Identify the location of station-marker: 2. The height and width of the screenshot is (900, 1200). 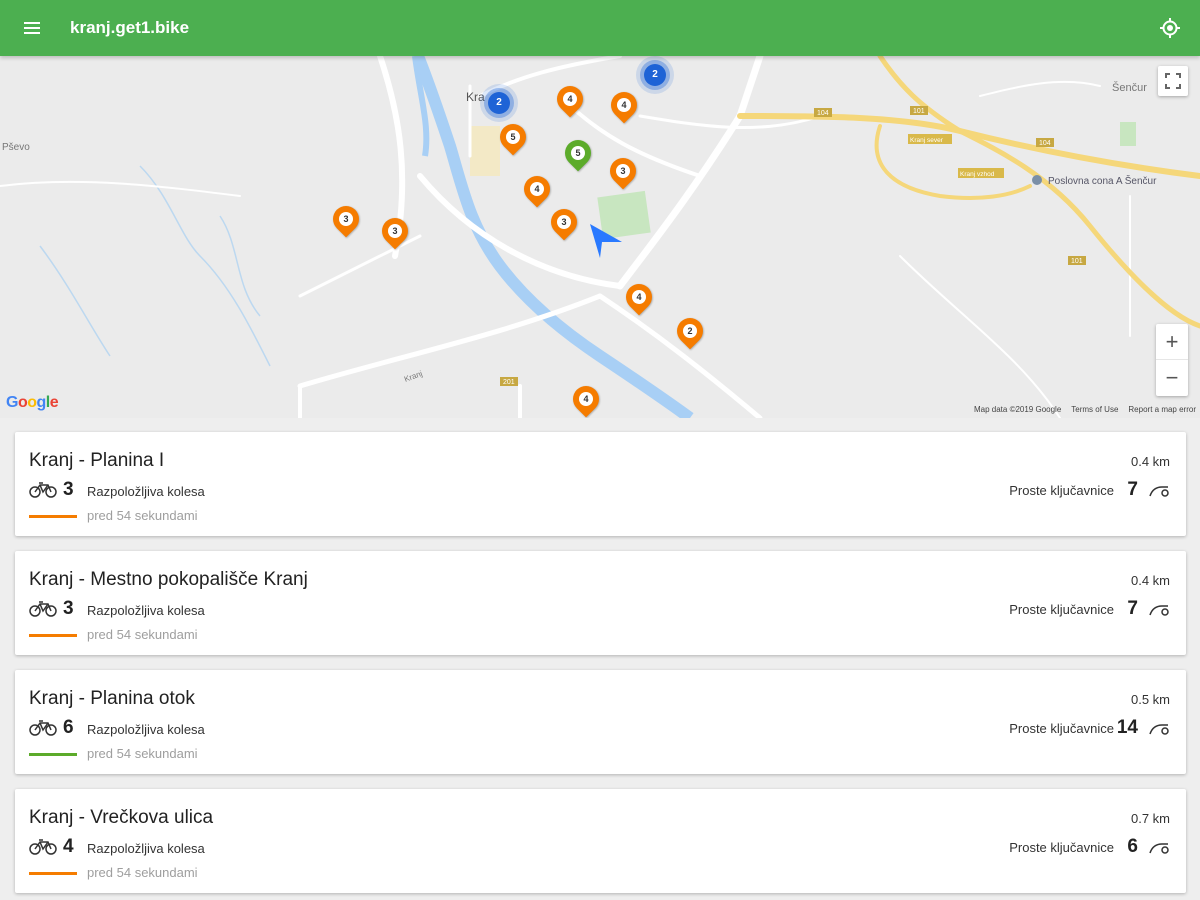
(690, 333).